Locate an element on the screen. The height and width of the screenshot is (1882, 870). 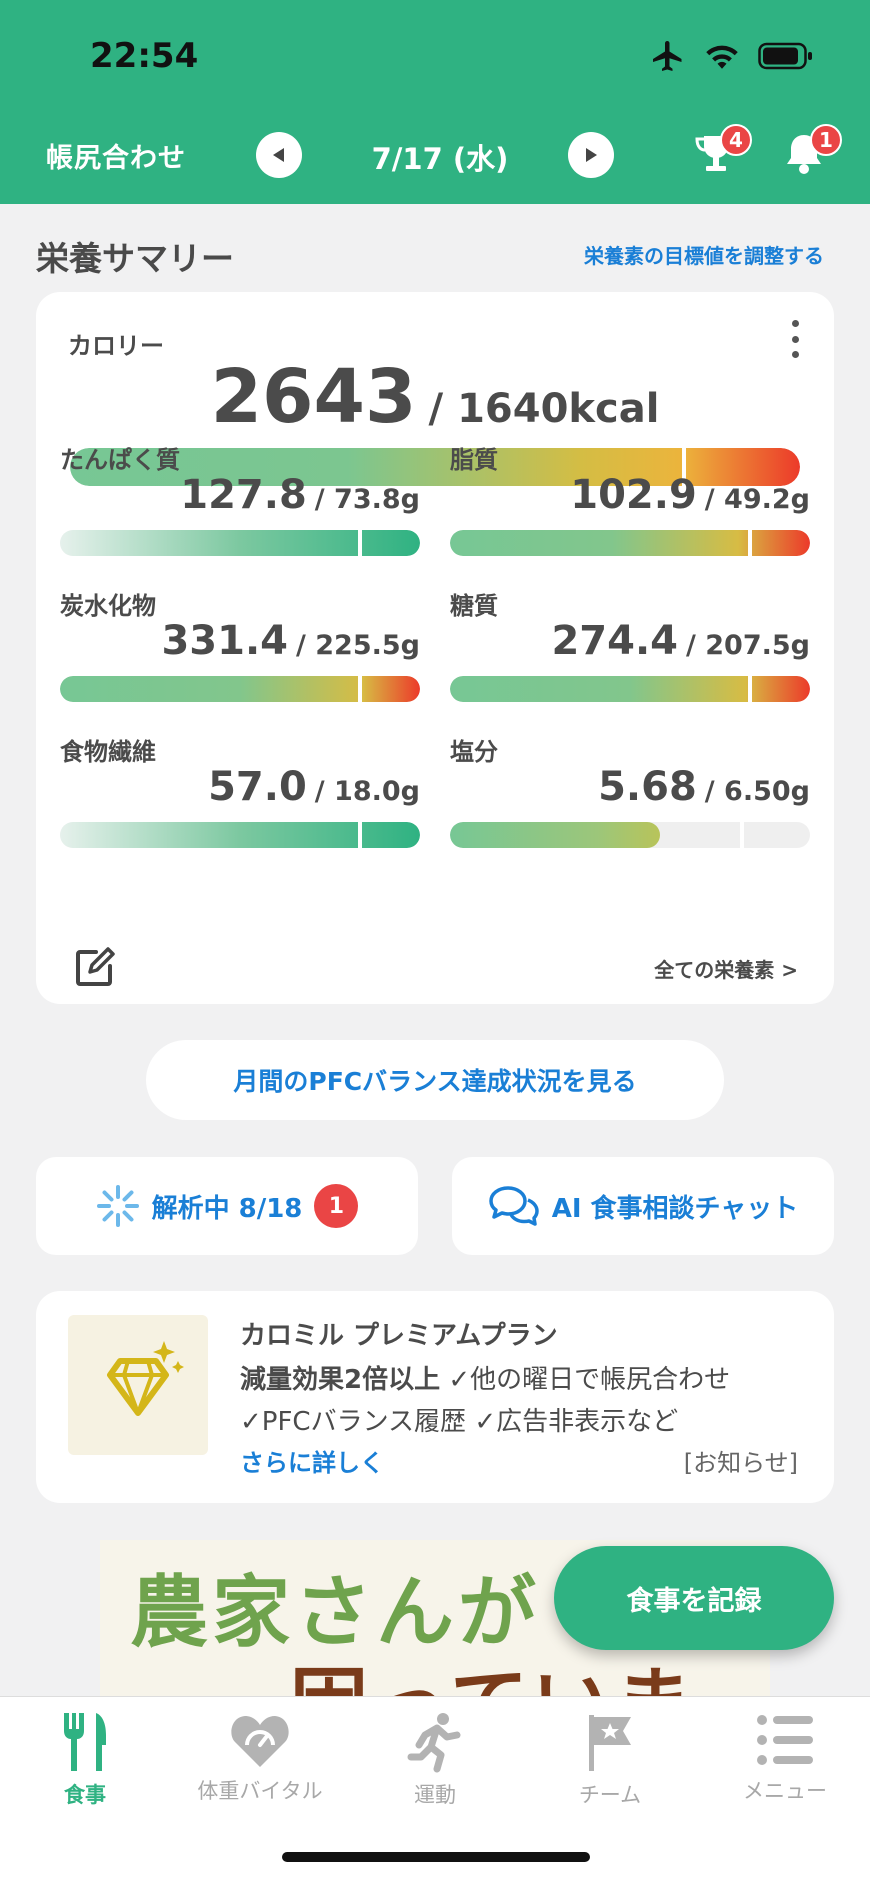
tab-exercise: 運動 is located at coordinates (435, 1760).